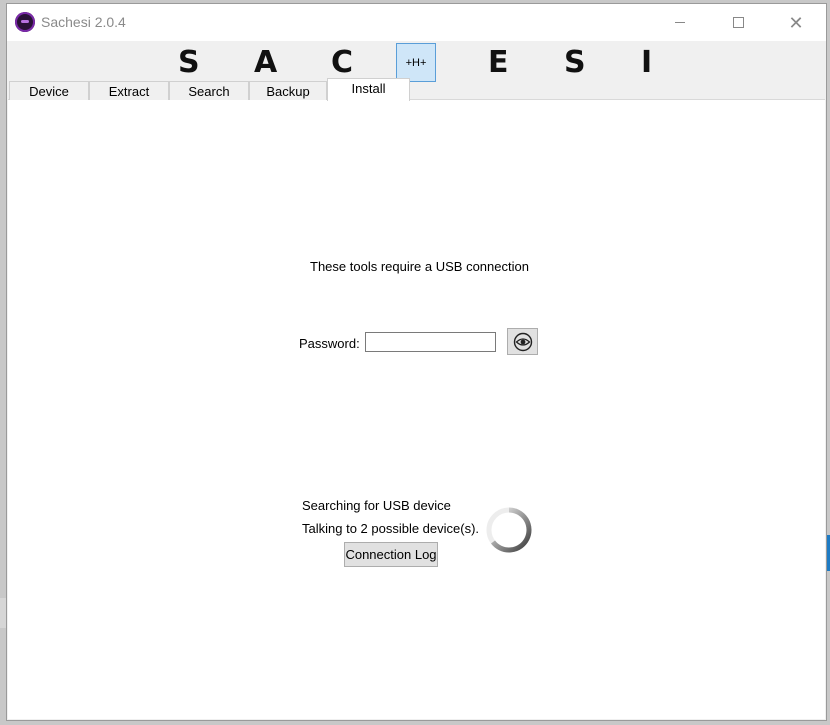 The height and width of the screenshot is (725, 830). Describe the element at coordinates (647, 62) in the screenshot. I see `banner-letter-i: I` at that location.